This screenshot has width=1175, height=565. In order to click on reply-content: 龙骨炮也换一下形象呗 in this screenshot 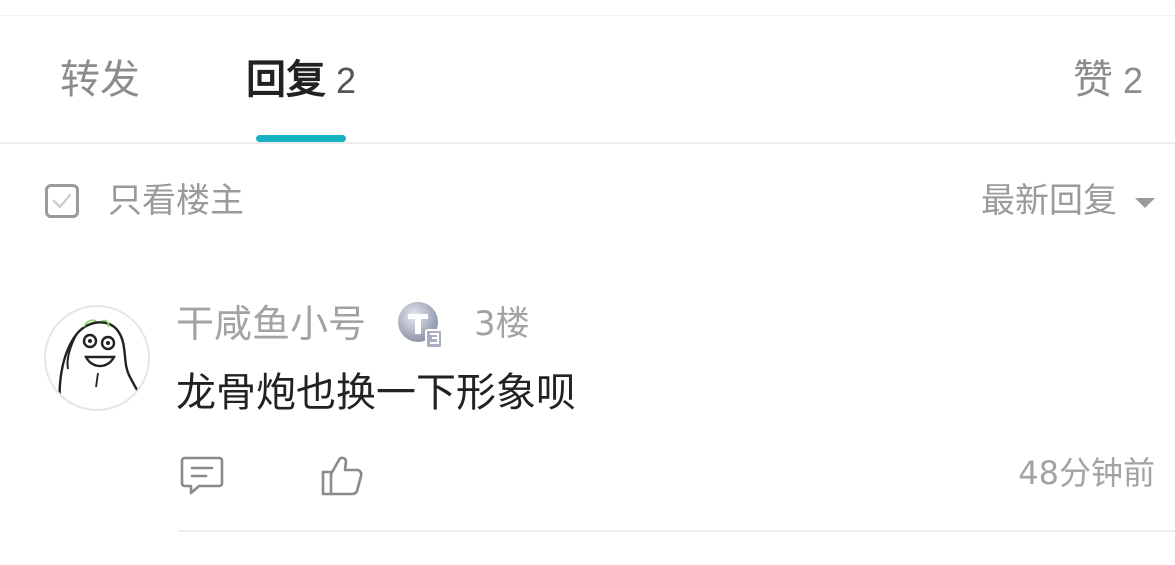, I will do `click(376, 393)`.